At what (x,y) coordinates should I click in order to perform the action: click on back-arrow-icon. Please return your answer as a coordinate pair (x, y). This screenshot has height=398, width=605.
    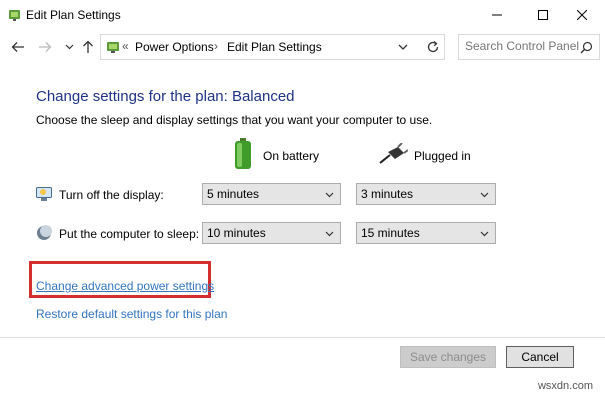
    Looking at the image, I should click on (17, 47).